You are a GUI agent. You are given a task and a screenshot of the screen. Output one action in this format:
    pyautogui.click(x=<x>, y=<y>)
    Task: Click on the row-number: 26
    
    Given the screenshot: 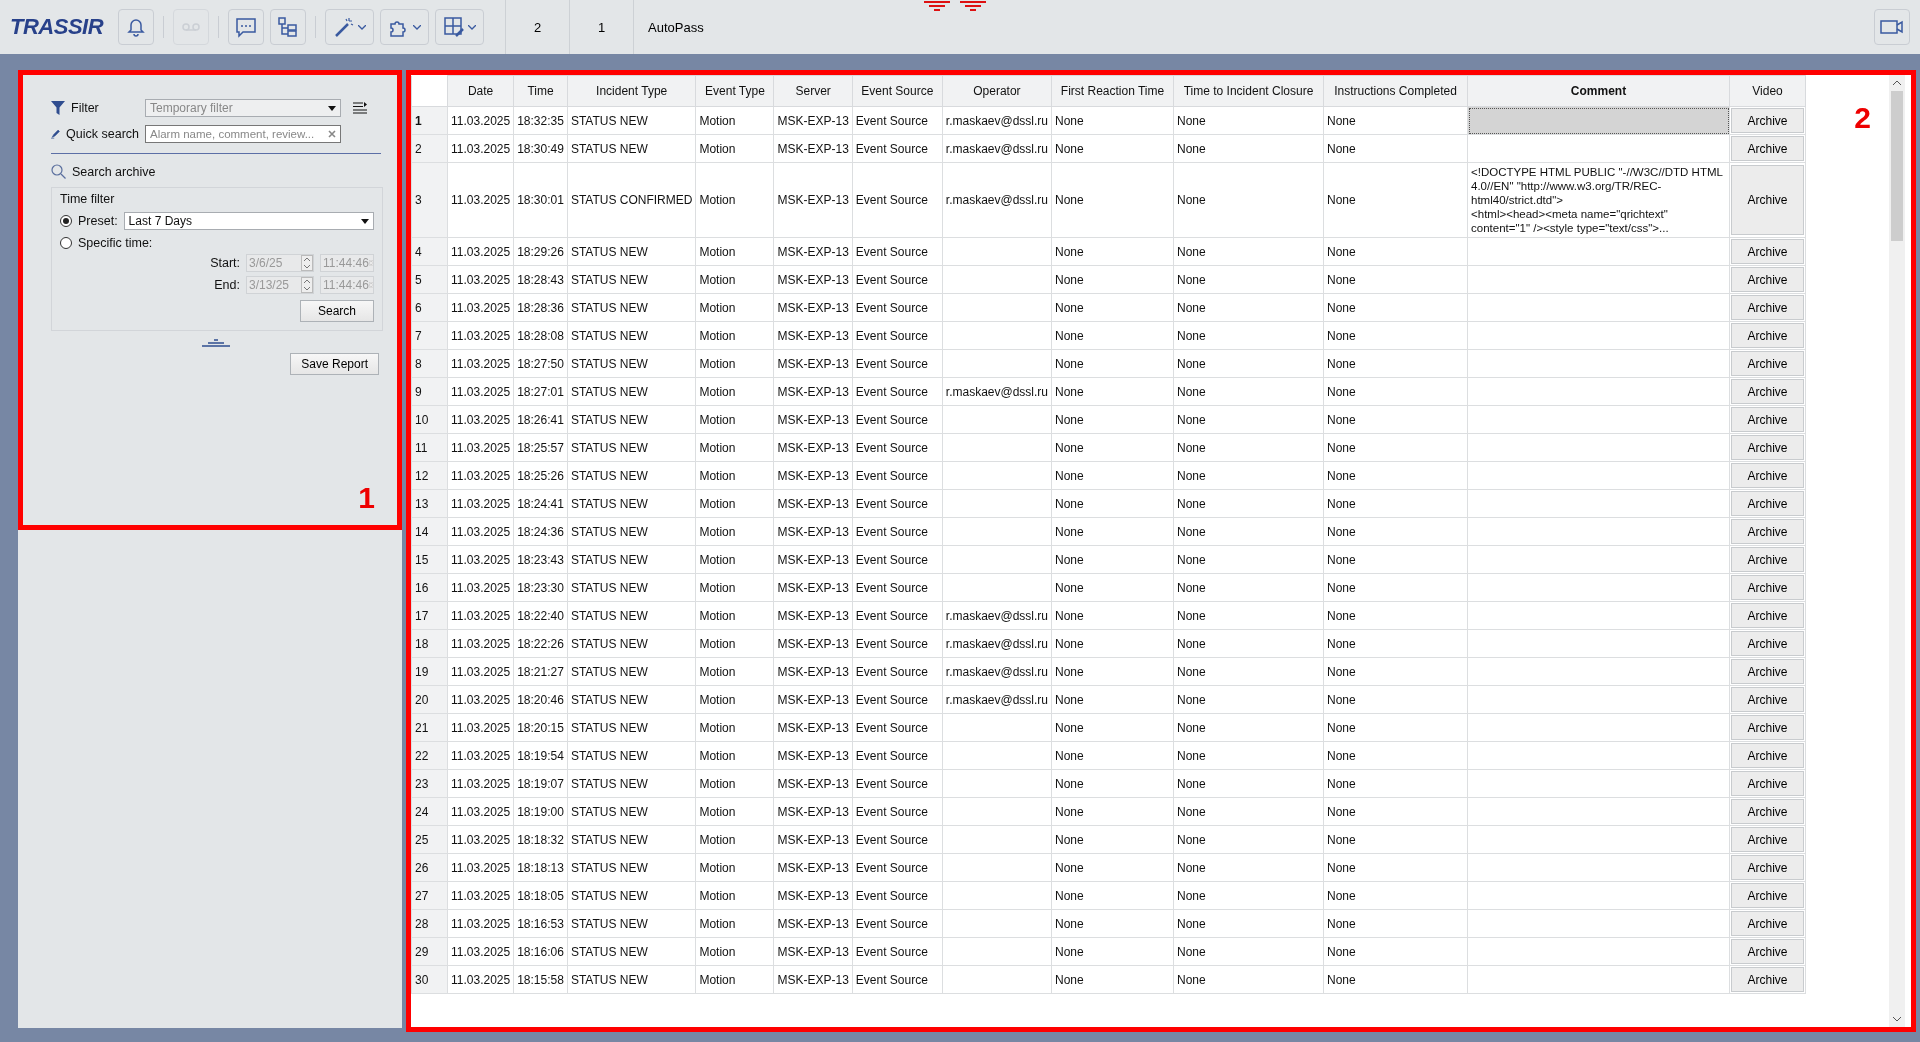 What is the action you would take?
    pyautogui.click(x=429, y=867)
    